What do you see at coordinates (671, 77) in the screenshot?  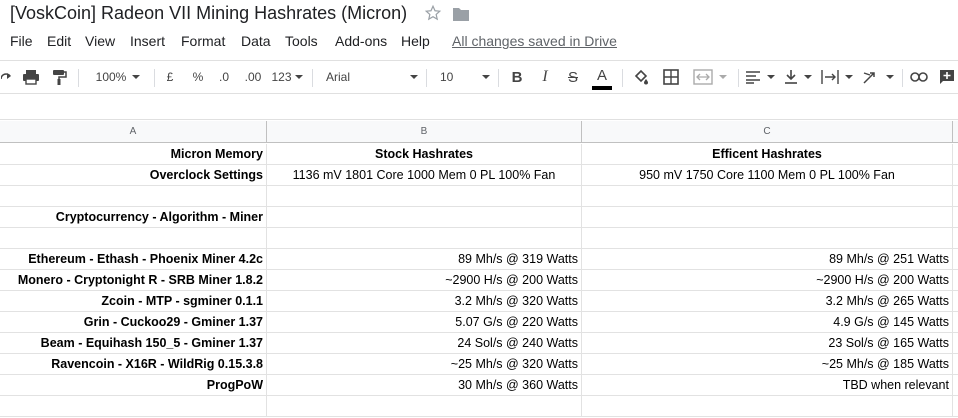 I see `borders-icon` at bounding box center [671, 77].